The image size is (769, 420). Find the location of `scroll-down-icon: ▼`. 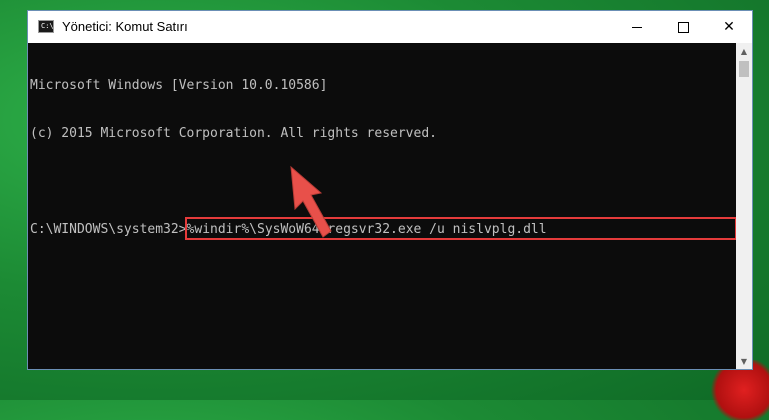

scroll-down-icon: ▼ is located at coordinates (744, 361).